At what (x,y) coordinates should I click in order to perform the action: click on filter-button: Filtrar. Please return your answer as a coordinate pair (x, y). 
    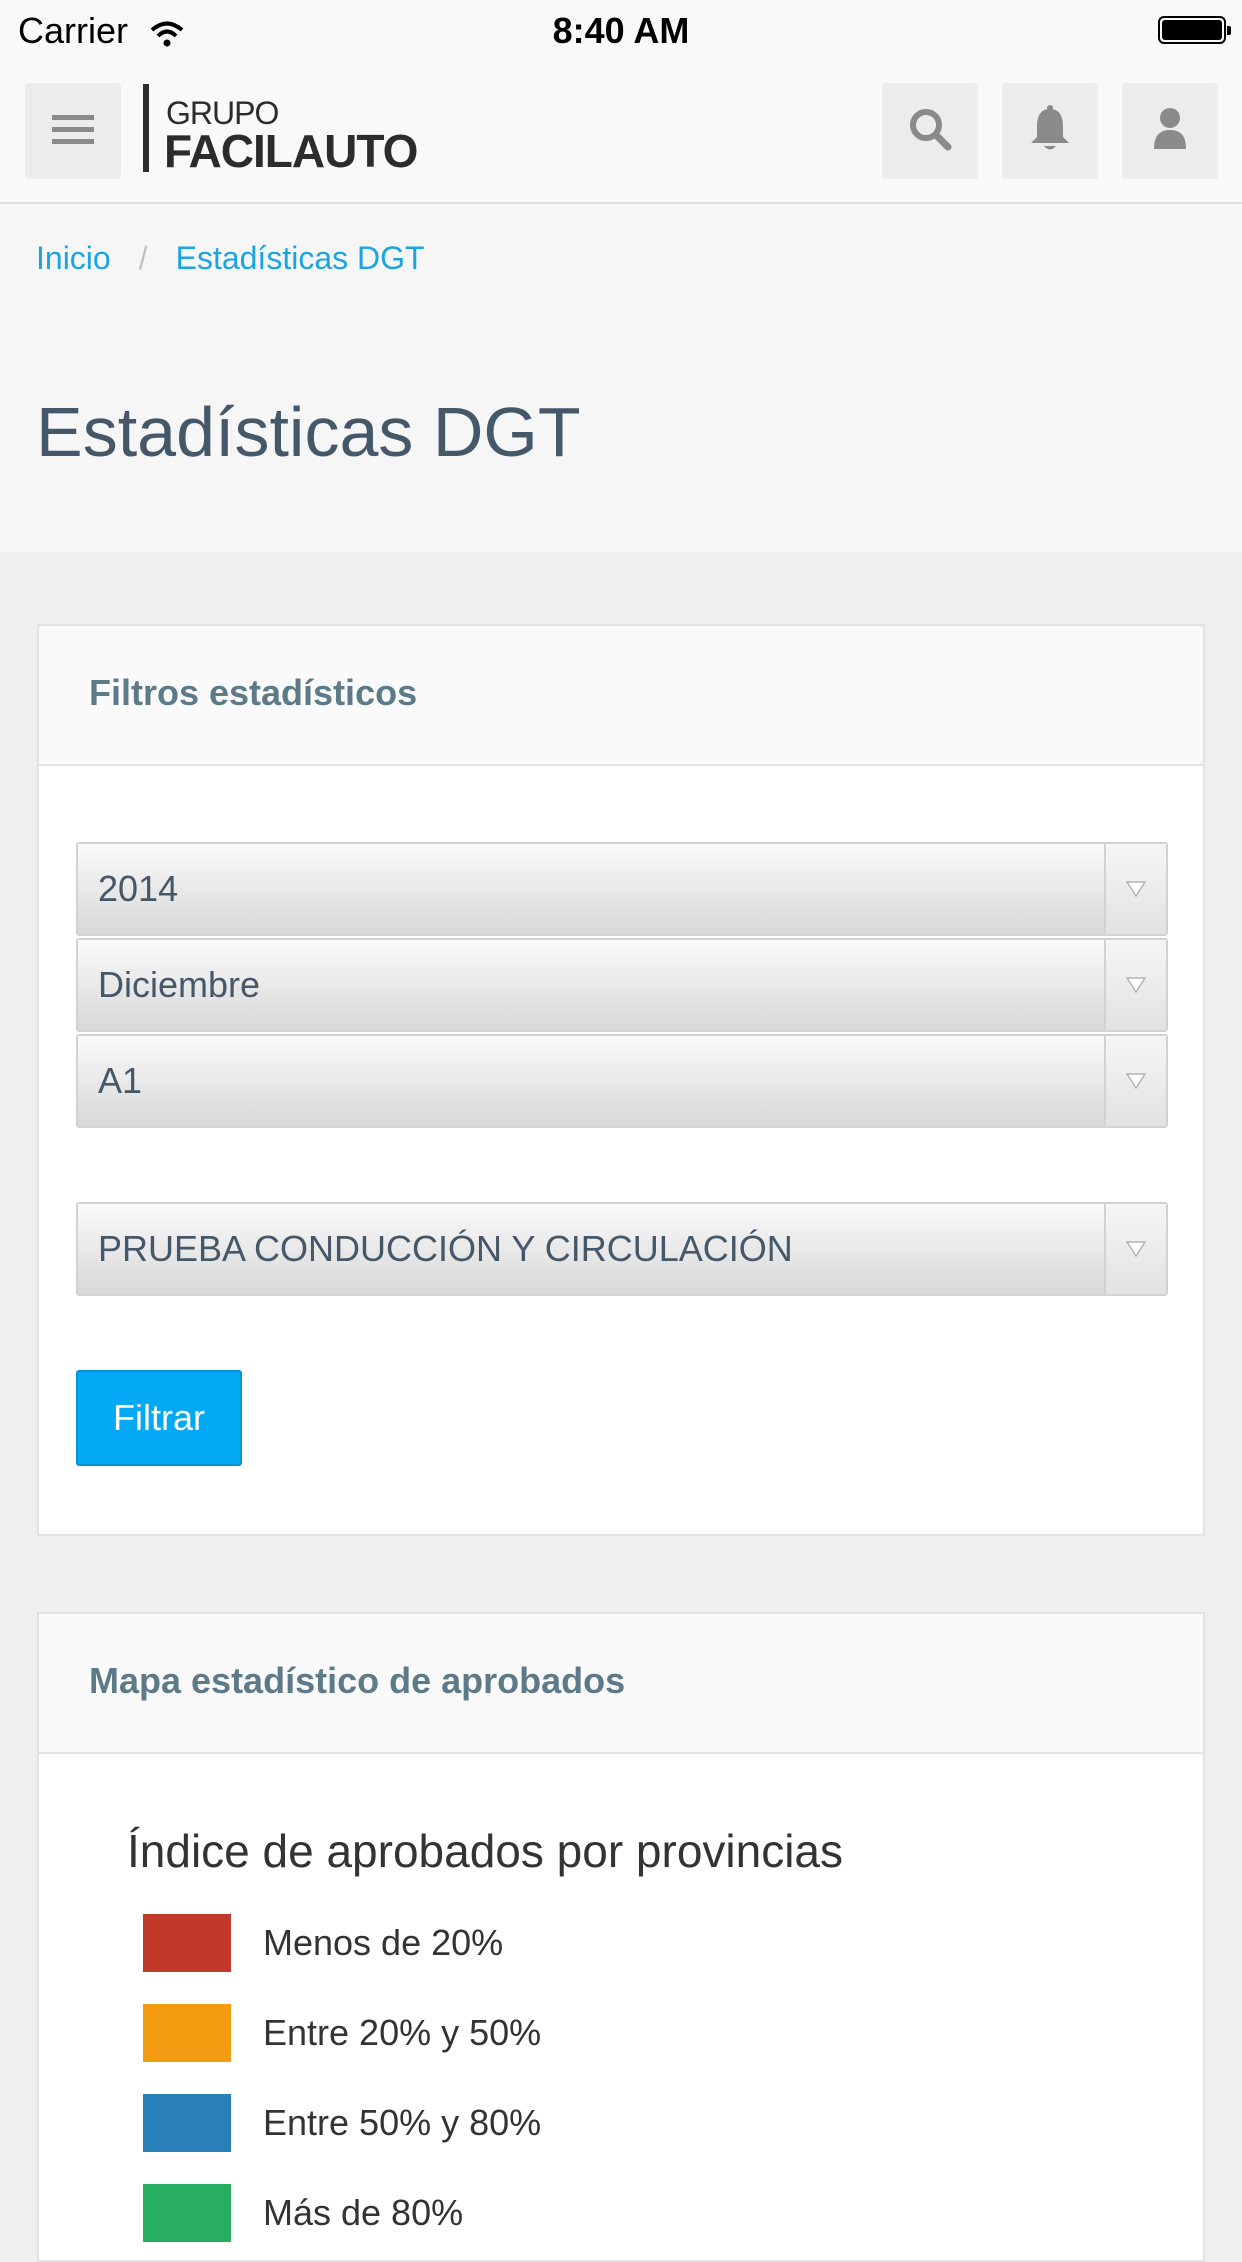
    Looking at the image, I should click on (159, 1418).